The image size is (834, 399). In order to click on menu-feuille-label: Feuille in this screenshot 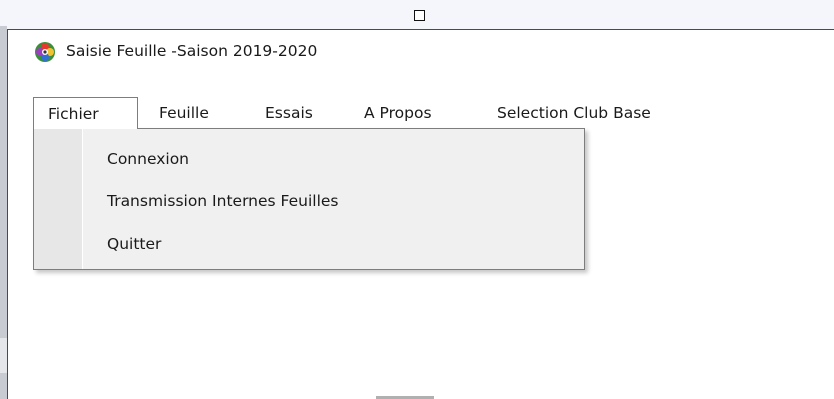, I will do `click(184, 113)`.